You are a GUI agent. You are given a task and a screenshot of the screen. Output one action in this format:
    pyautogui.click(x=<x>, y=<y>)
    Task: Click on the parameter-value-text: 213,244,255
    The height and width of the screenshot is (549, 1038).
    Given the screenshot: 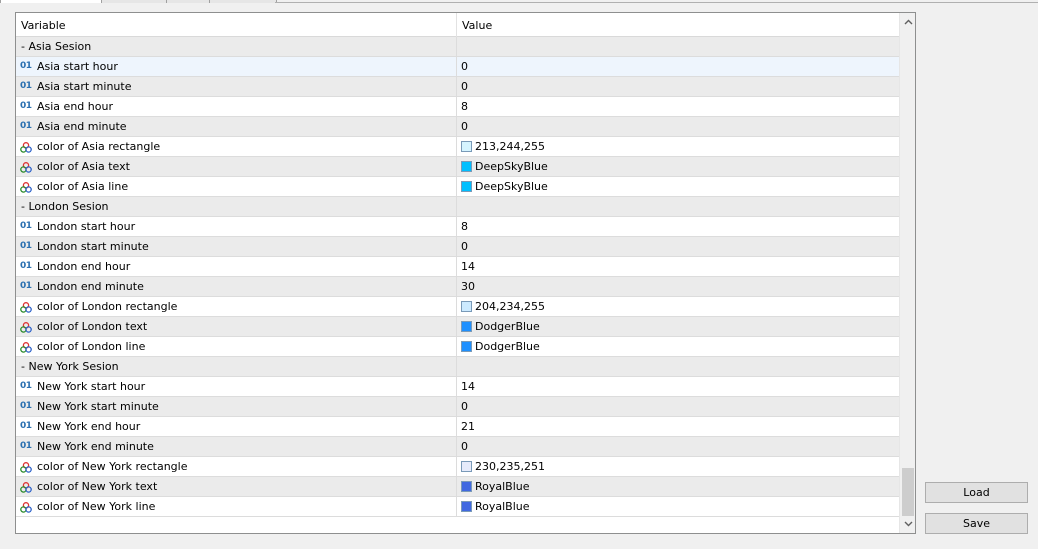 What is the action you would take?
    pyautogui.click(x=510, y=146)
    